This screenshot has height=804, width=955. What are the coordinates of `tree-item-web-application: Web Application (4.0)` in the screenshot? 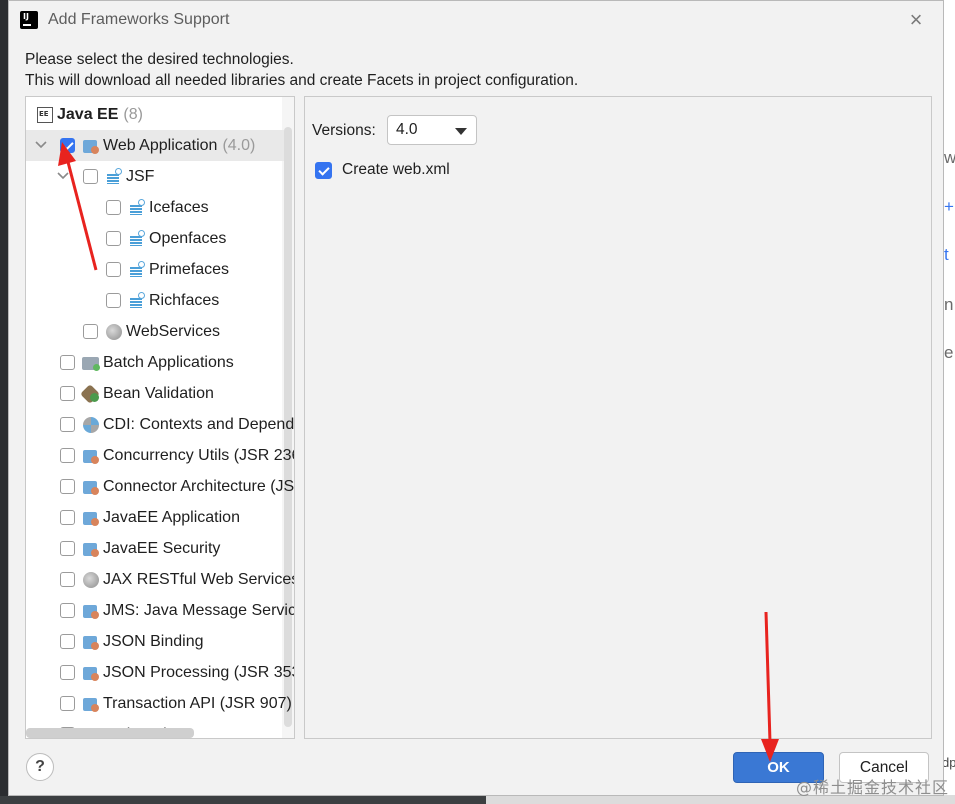 It's located at (155, 145).